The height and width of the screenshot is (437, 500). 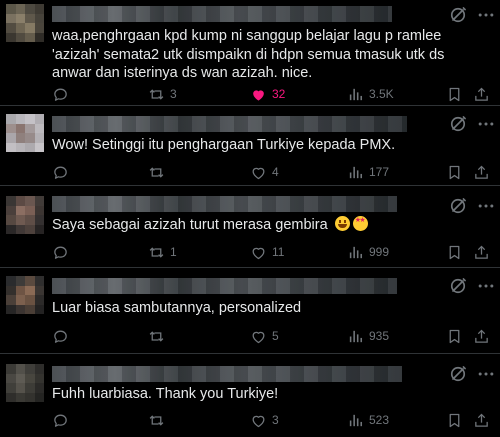 What do you see at coordinates (162, 252) in the screenshot?
I see `repost-button: 1` at bounding box center [162, 252].